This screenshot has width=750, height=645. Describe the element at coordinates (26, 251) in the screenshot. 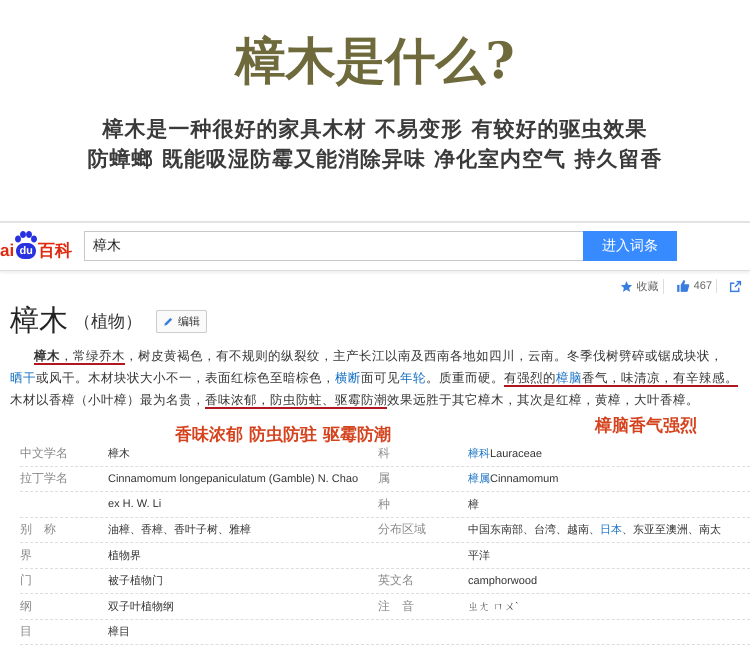

I see `logo-mark: du` at that location.